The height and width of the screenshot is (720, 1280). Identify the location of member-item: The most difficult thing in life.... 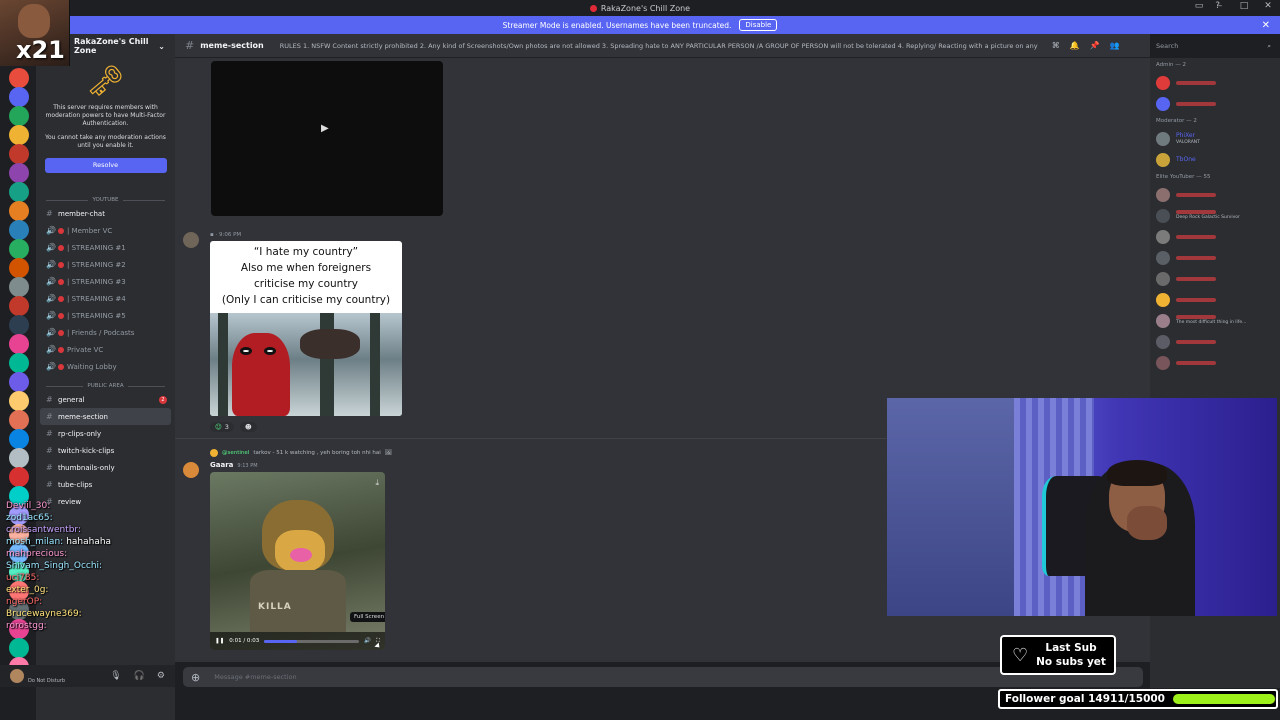
(1215, 320).